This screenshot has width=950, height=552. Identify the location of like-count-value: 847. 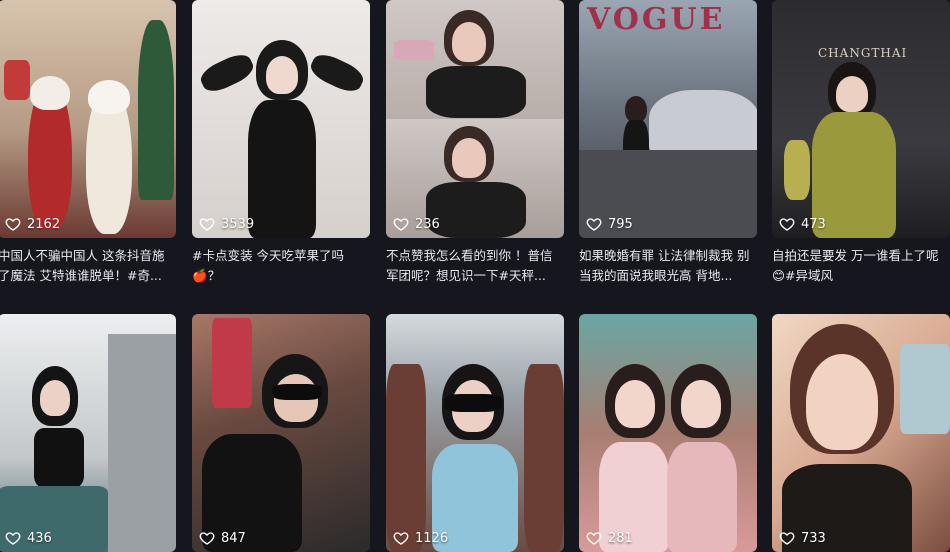
(233, 538).